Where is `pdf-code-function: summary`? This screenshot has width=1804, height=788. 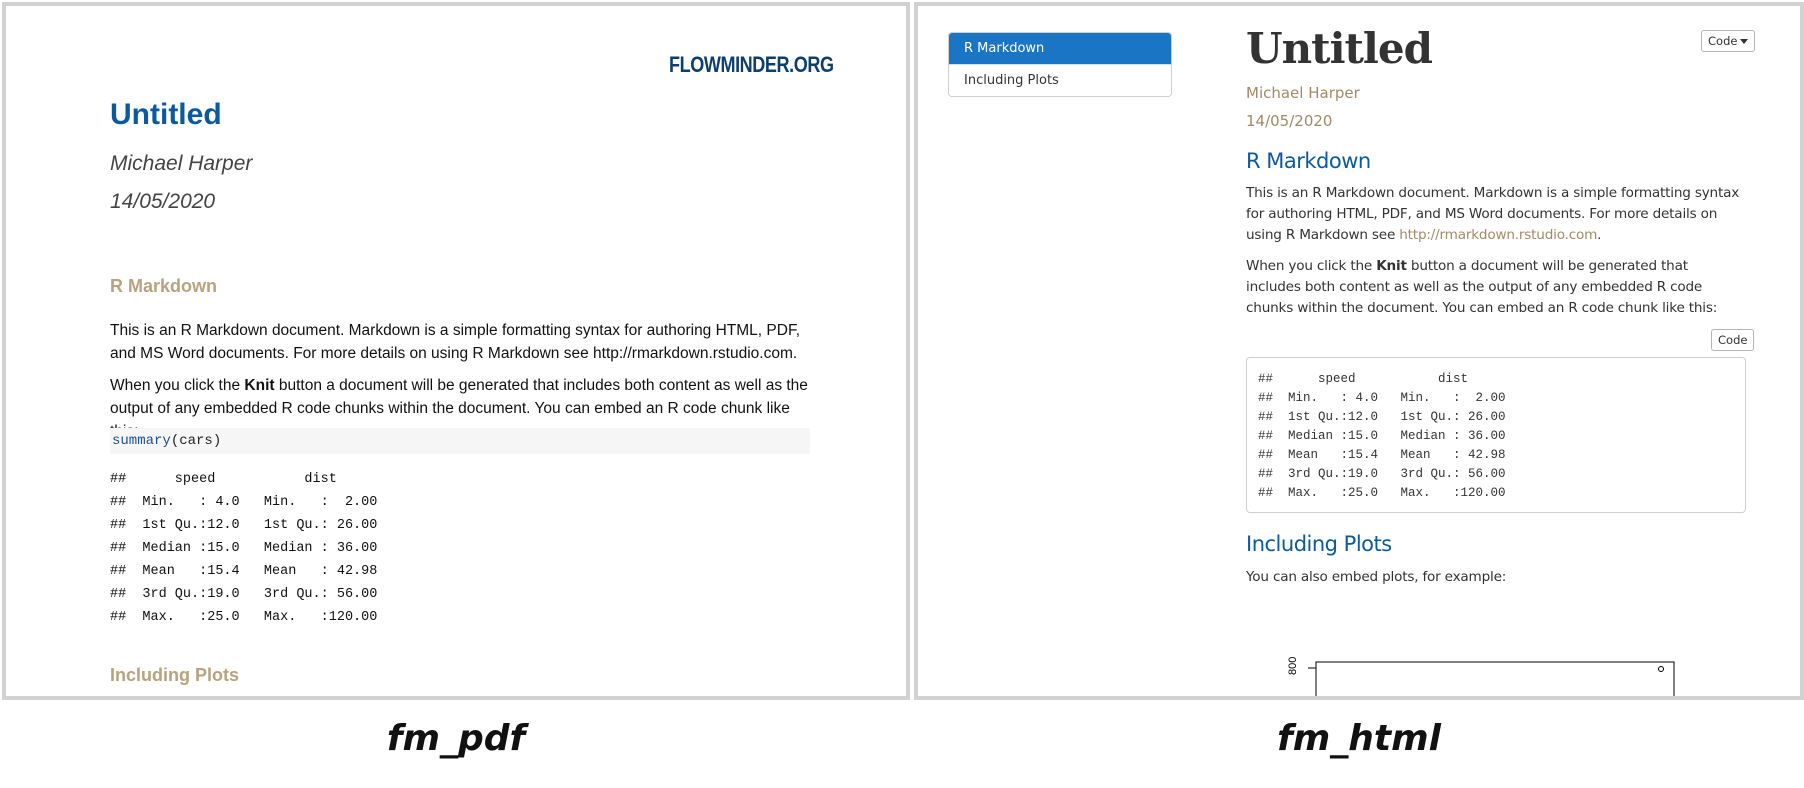 pdf-code-function: summary is located at coordinates (141, 441).